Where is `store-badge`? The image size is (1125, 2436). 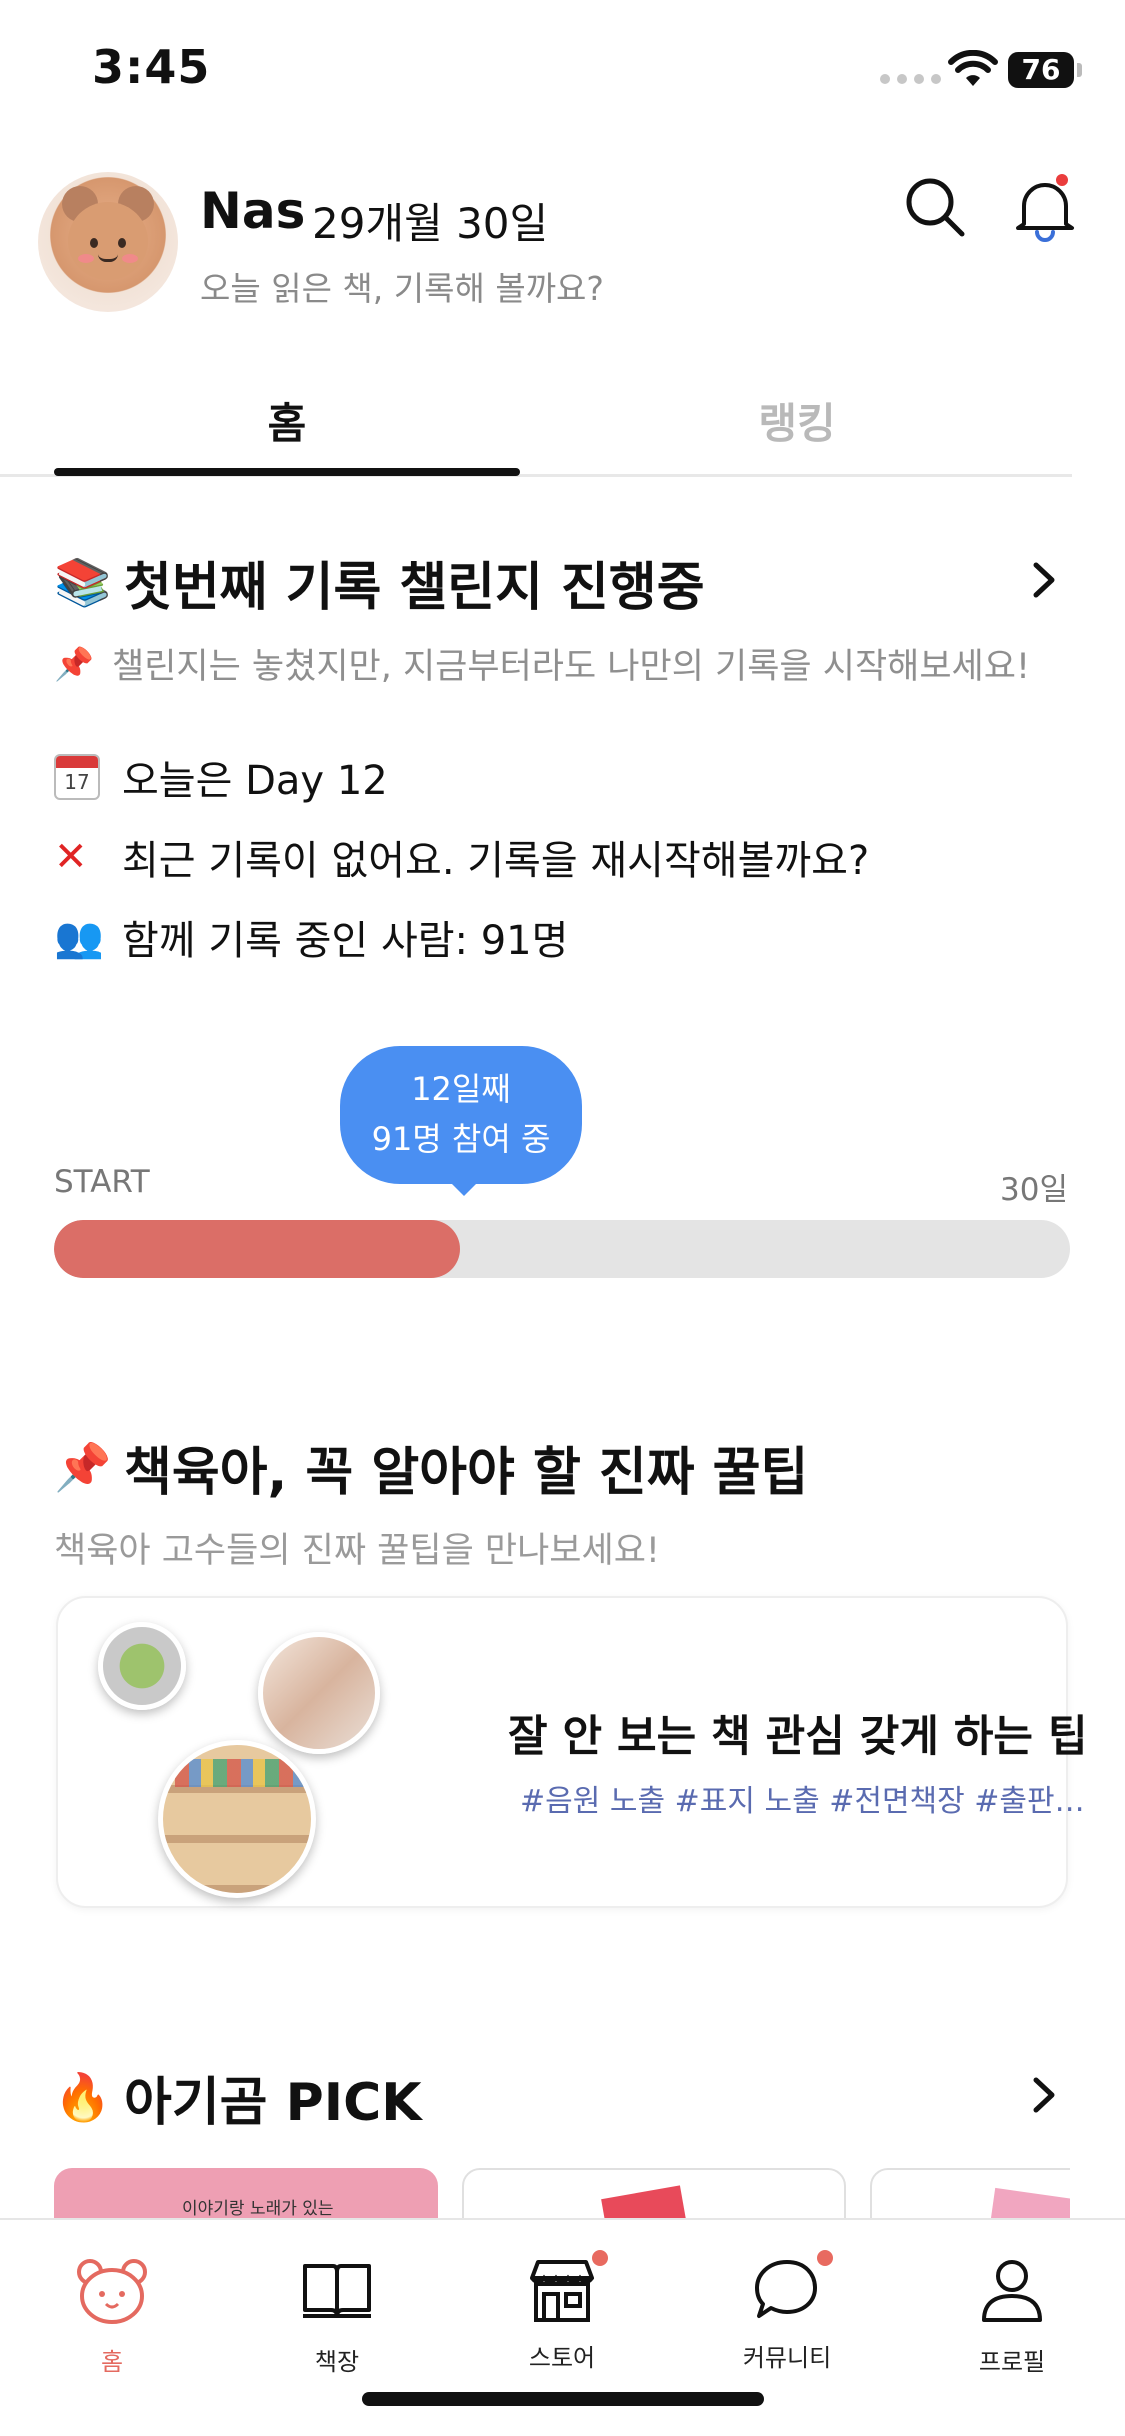
store-badge is located at coordinates (600, 2258).